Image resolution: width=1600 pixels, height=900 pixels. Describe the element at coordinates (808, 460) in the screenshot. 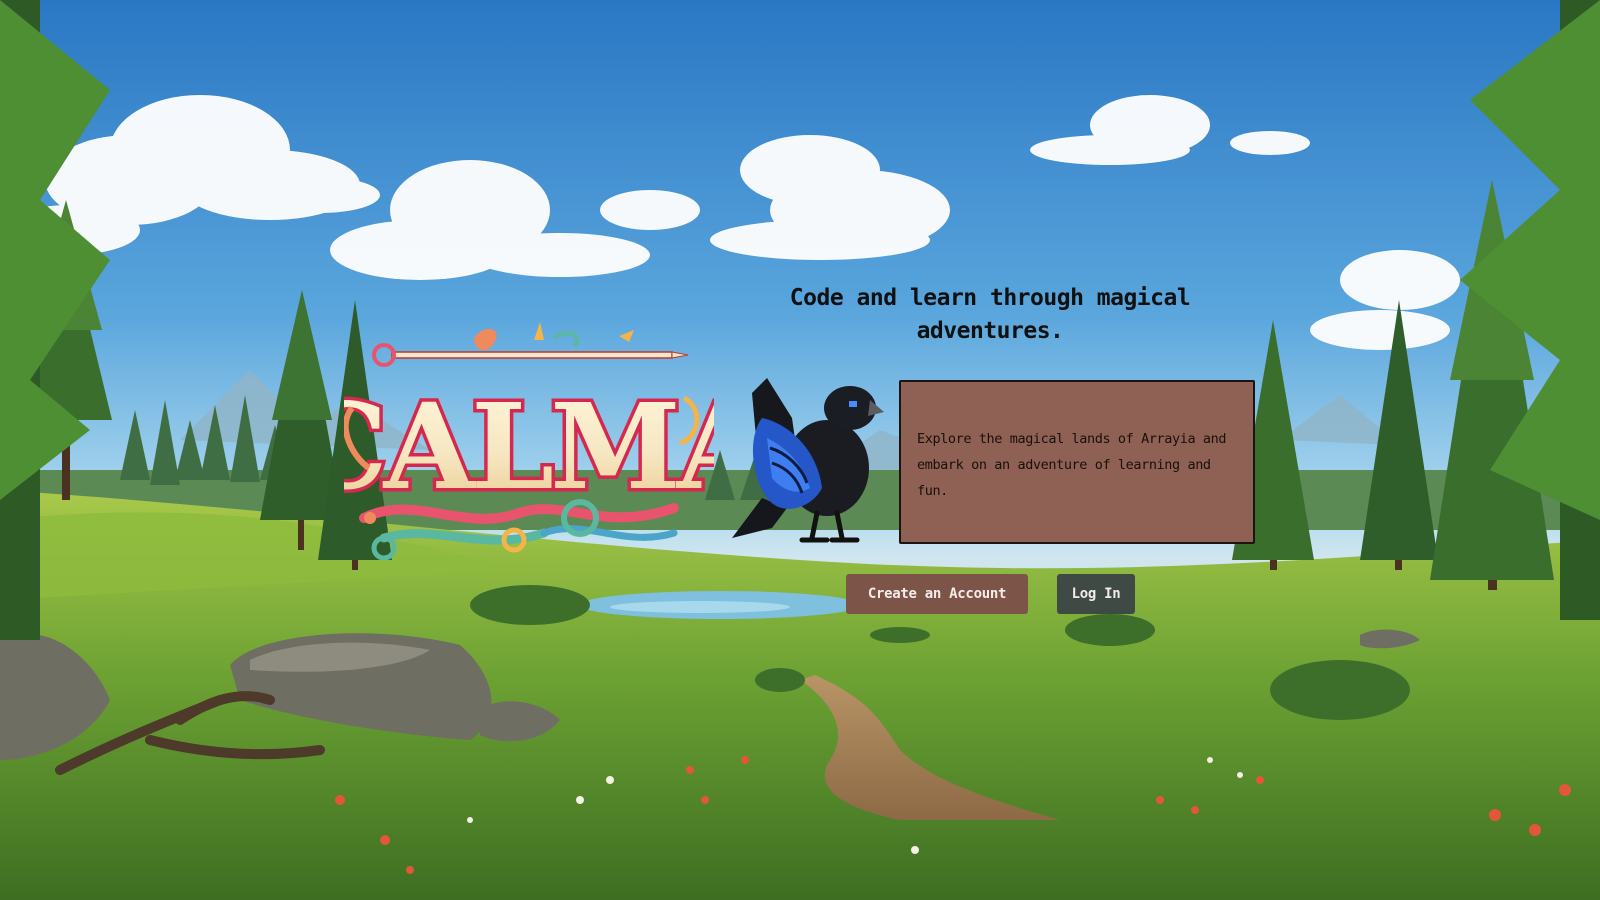

I see `raven-icon` at that location.